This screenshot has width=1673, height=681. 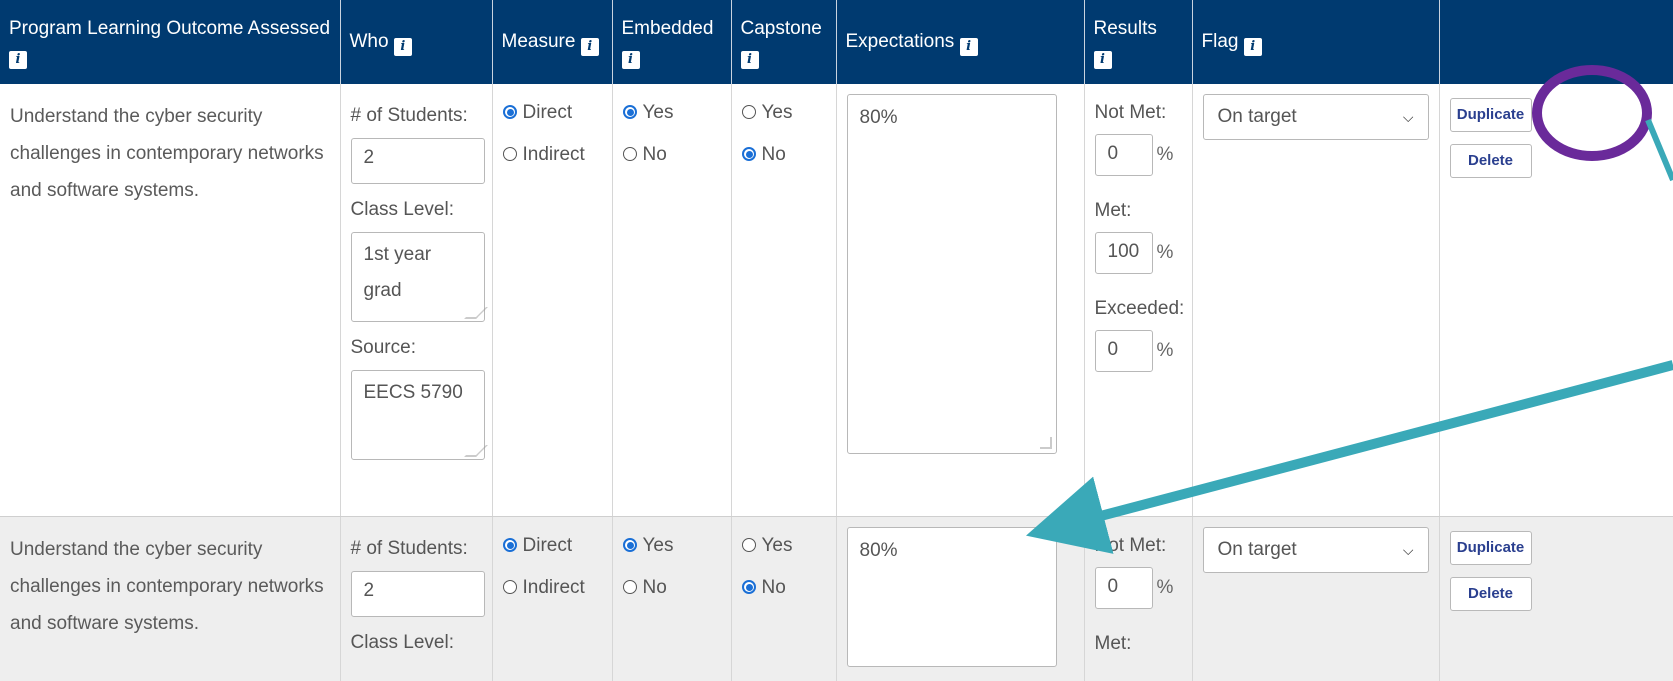 I want to click on radio-label: Indirect, so click(x=554, y=154).